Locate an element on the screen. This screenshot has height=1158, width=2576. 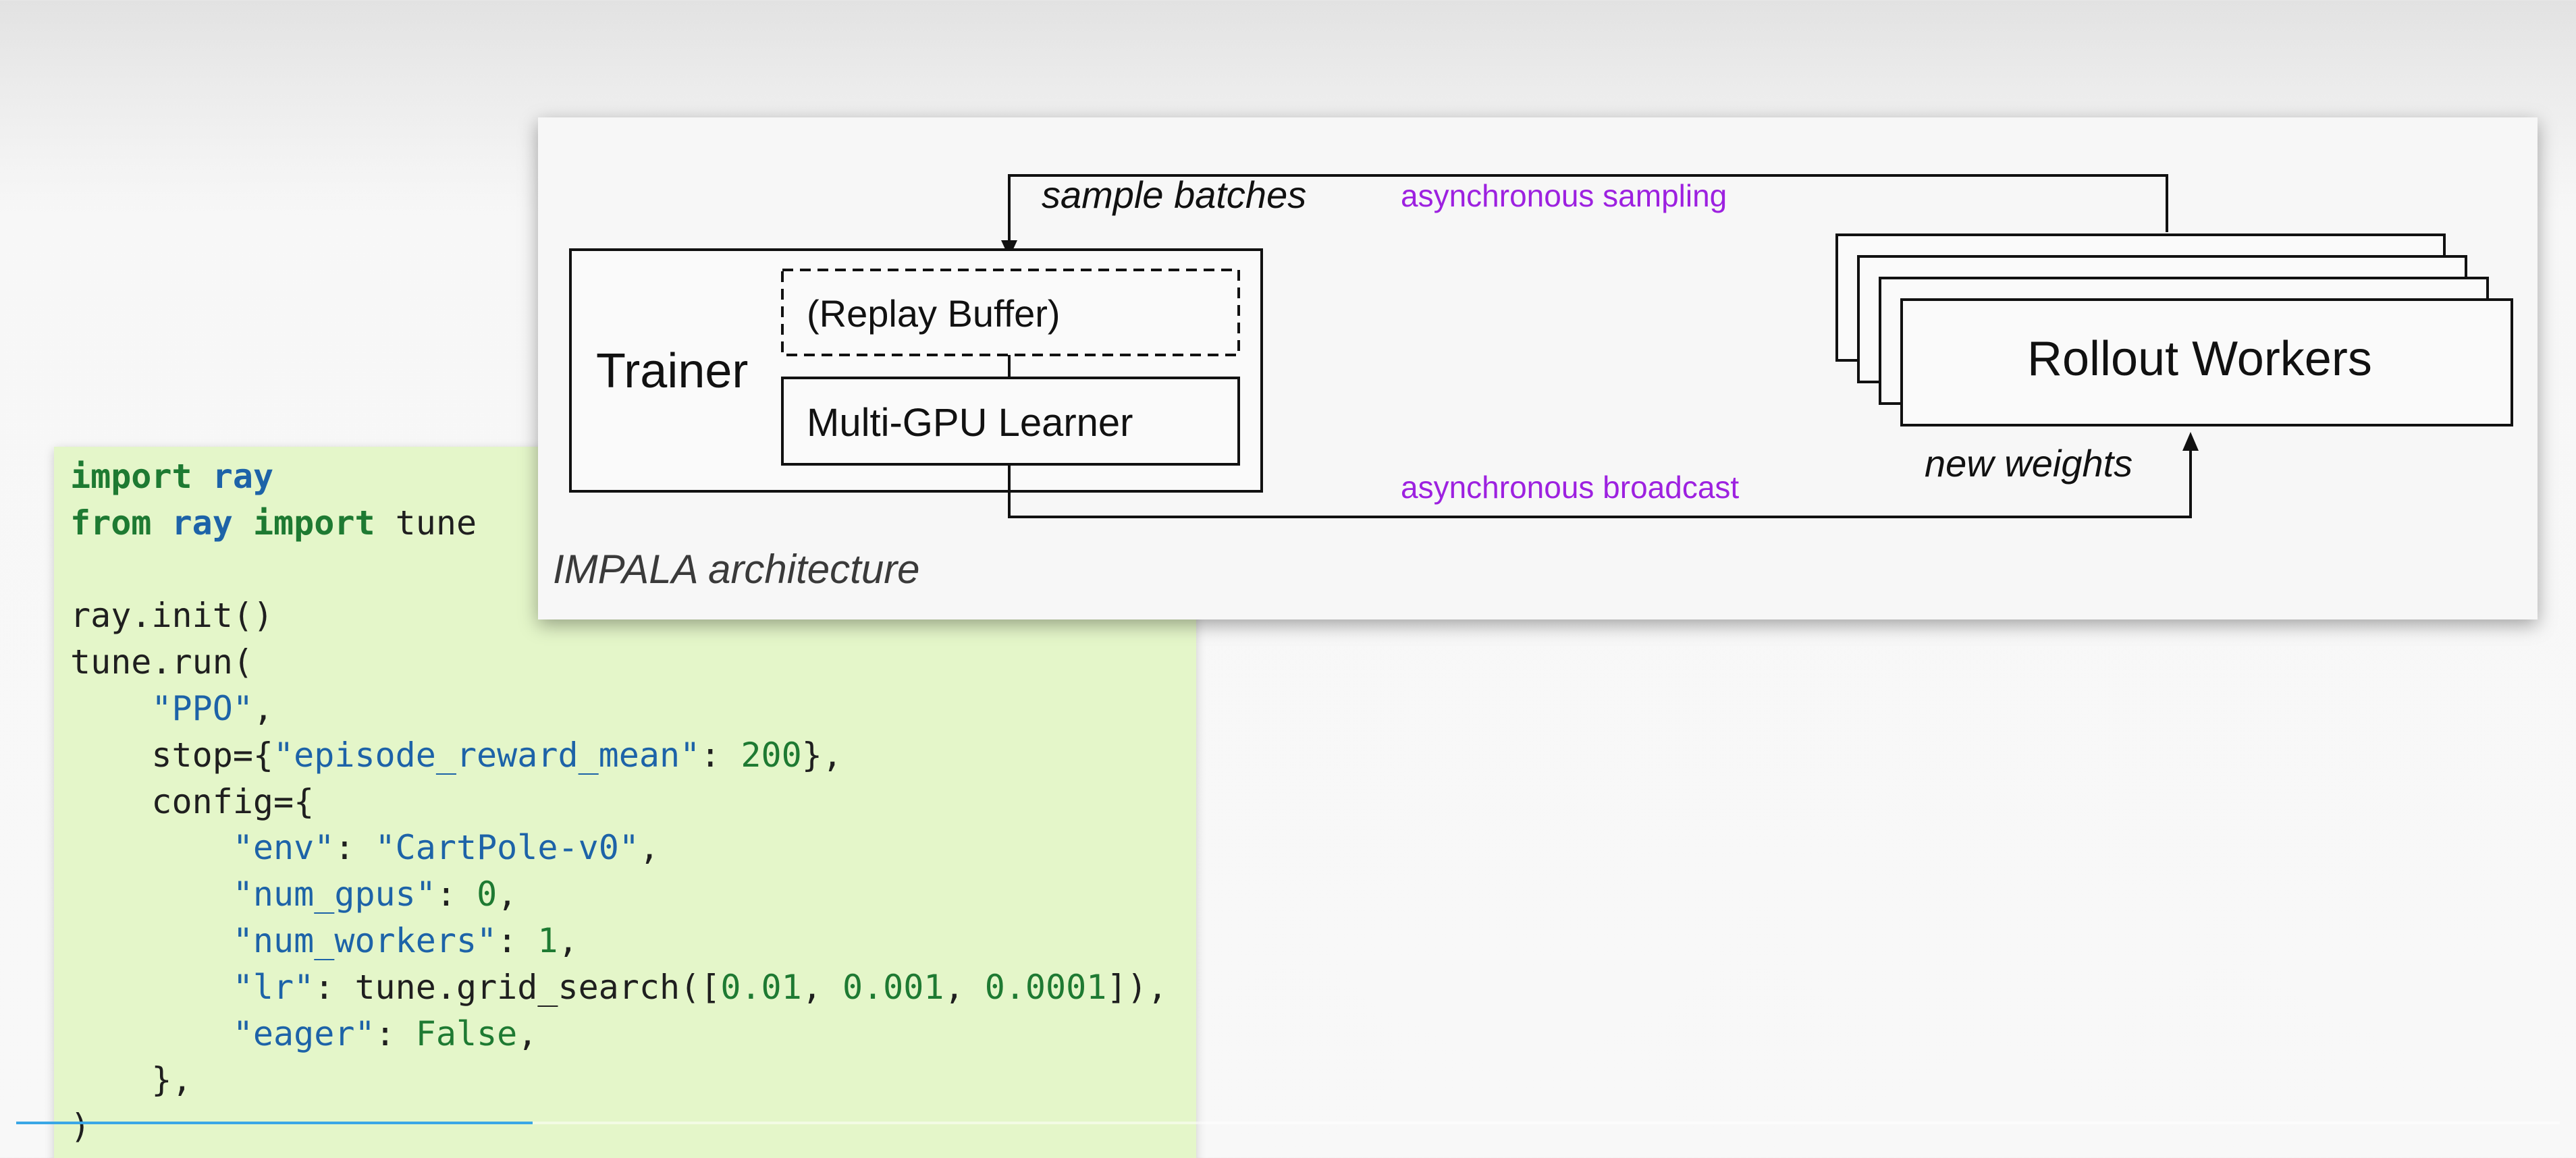
async-broadcast-label: asynchronous broadcast is located at coordinates (1570, 487).